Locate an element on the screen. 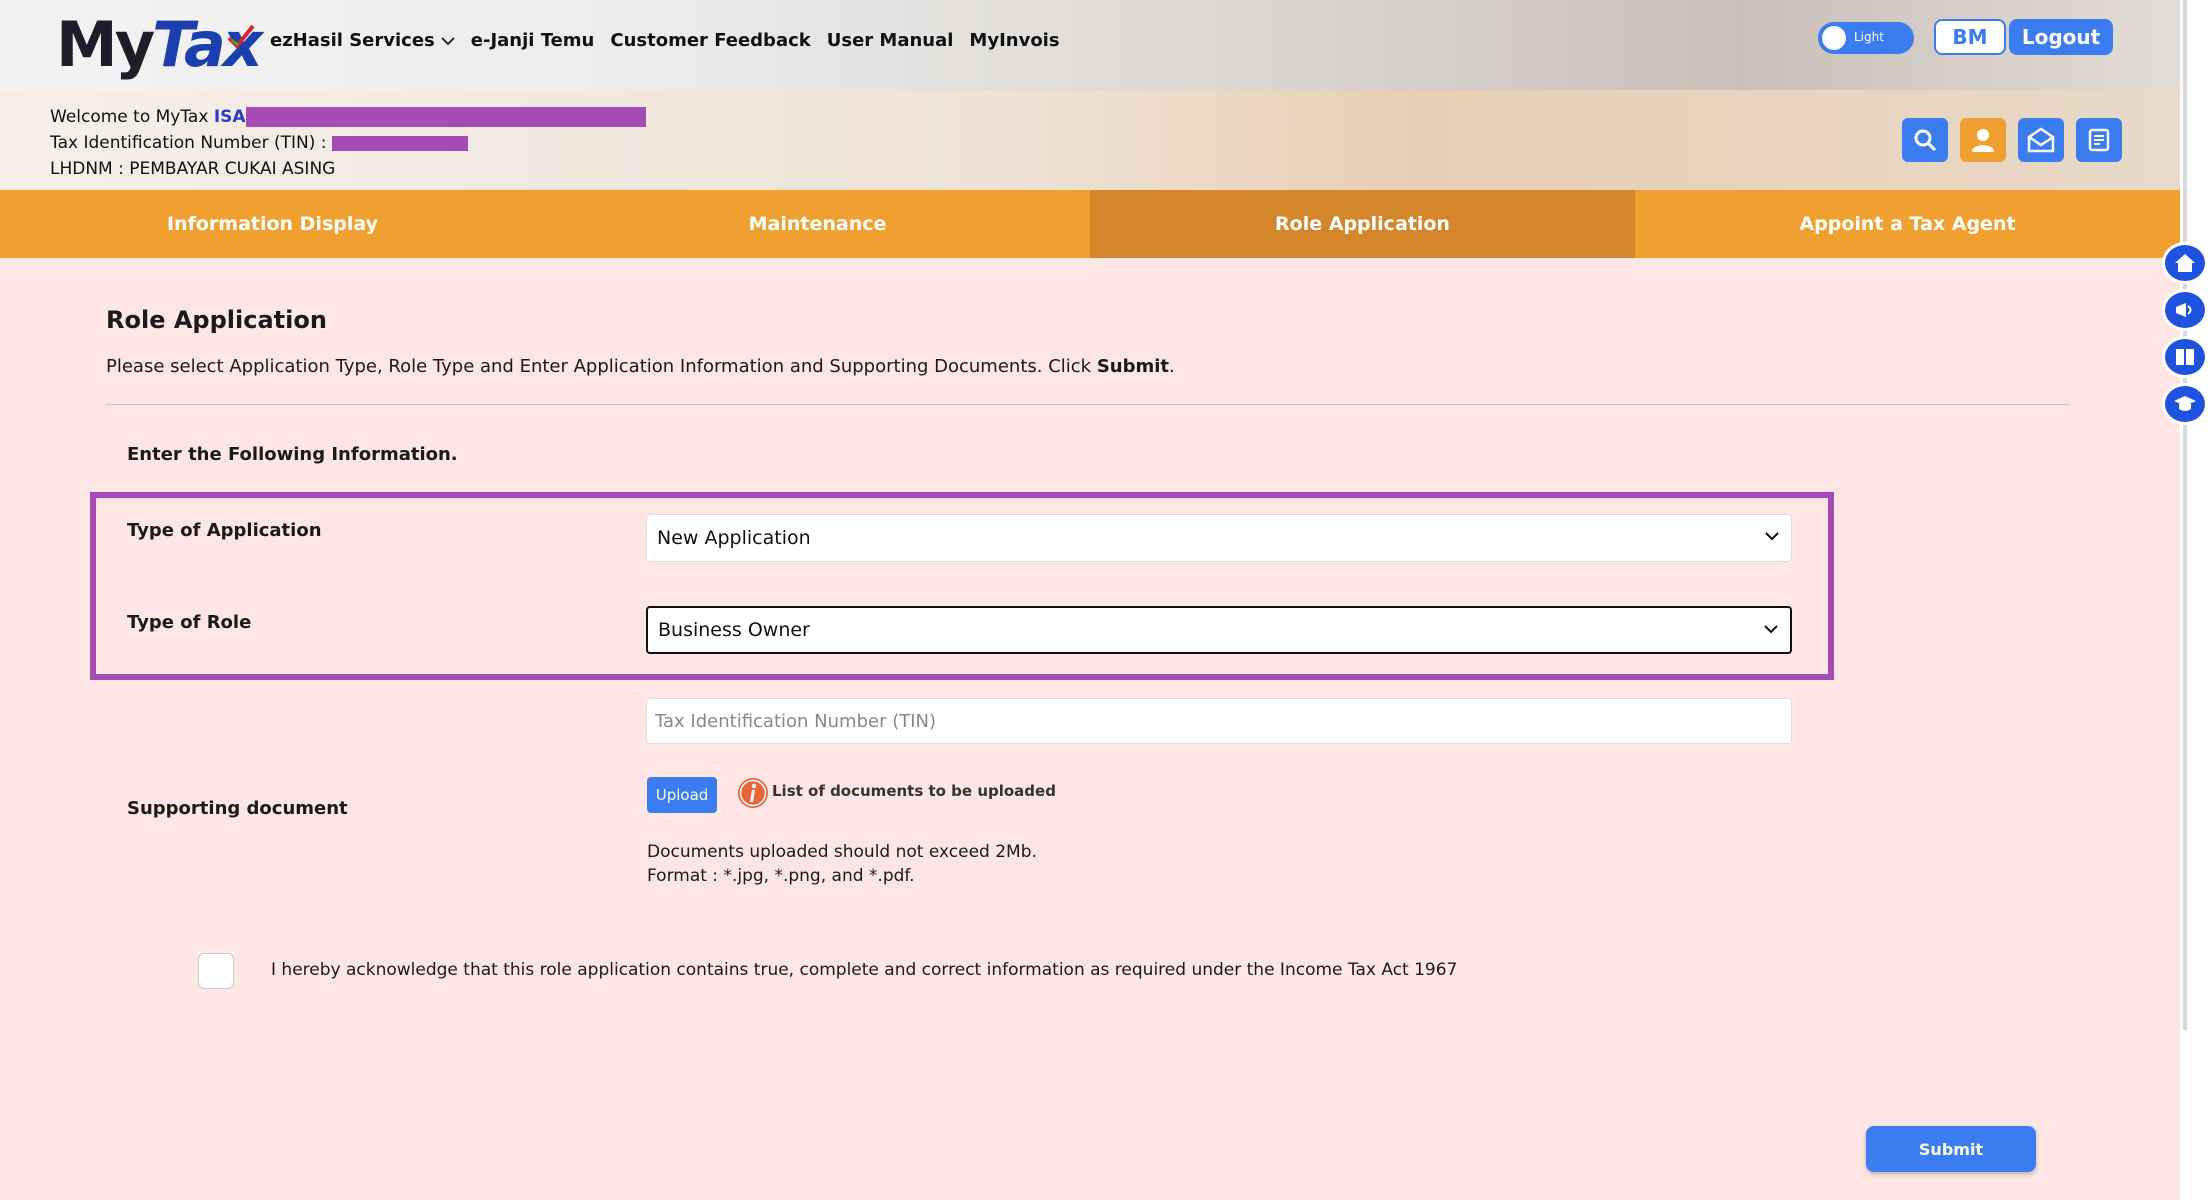 The width and height of the screenshot is (2210, 1200). toggle-knob is located at coordinates (1834, 38).